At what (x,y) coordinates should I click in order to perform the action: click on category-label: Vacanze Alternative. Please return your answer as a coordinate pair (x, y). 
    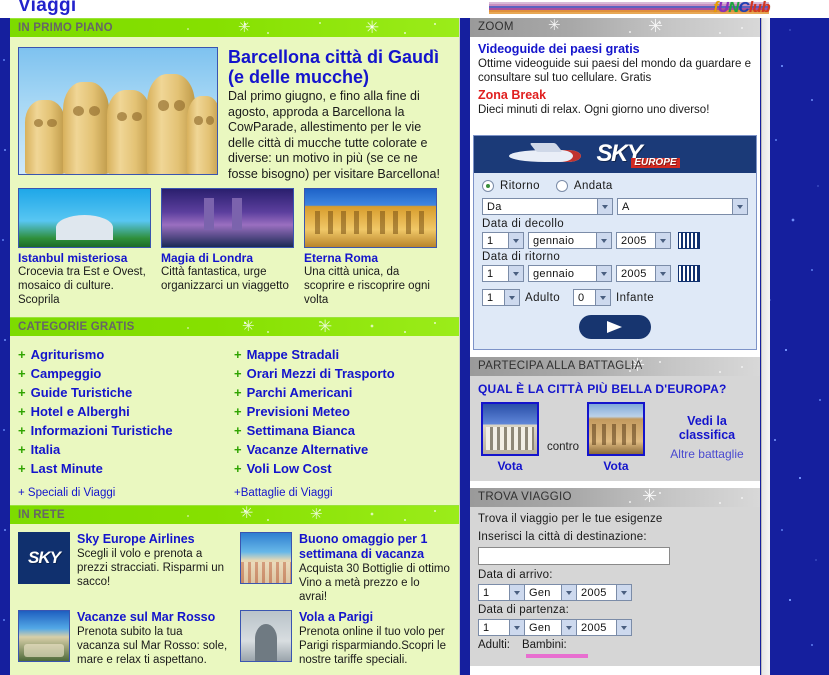
    Looking at the image, I should click on (307, 449).